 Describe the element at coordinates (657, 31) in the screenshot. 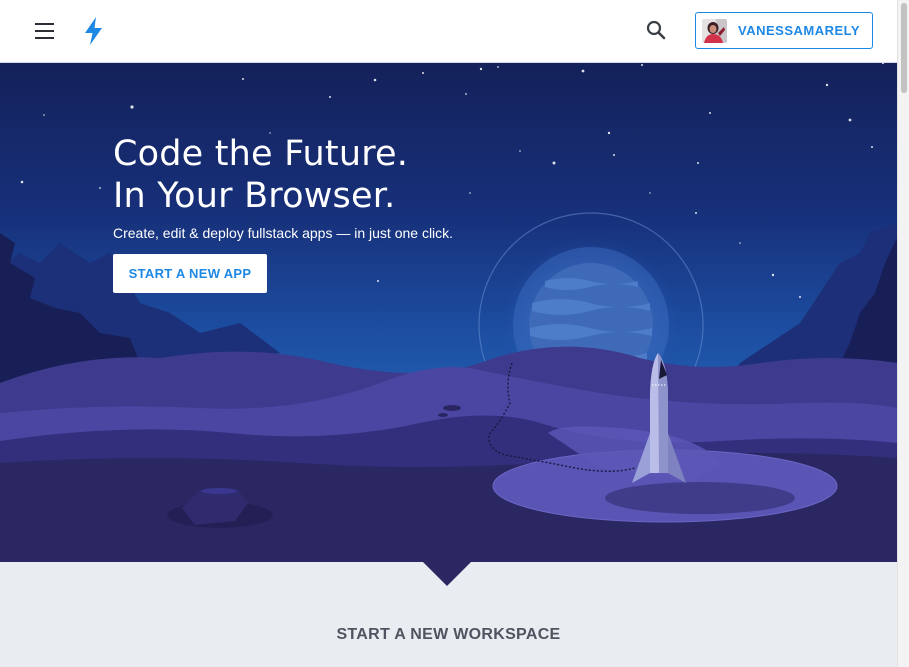

I see `search-icon` at that location.